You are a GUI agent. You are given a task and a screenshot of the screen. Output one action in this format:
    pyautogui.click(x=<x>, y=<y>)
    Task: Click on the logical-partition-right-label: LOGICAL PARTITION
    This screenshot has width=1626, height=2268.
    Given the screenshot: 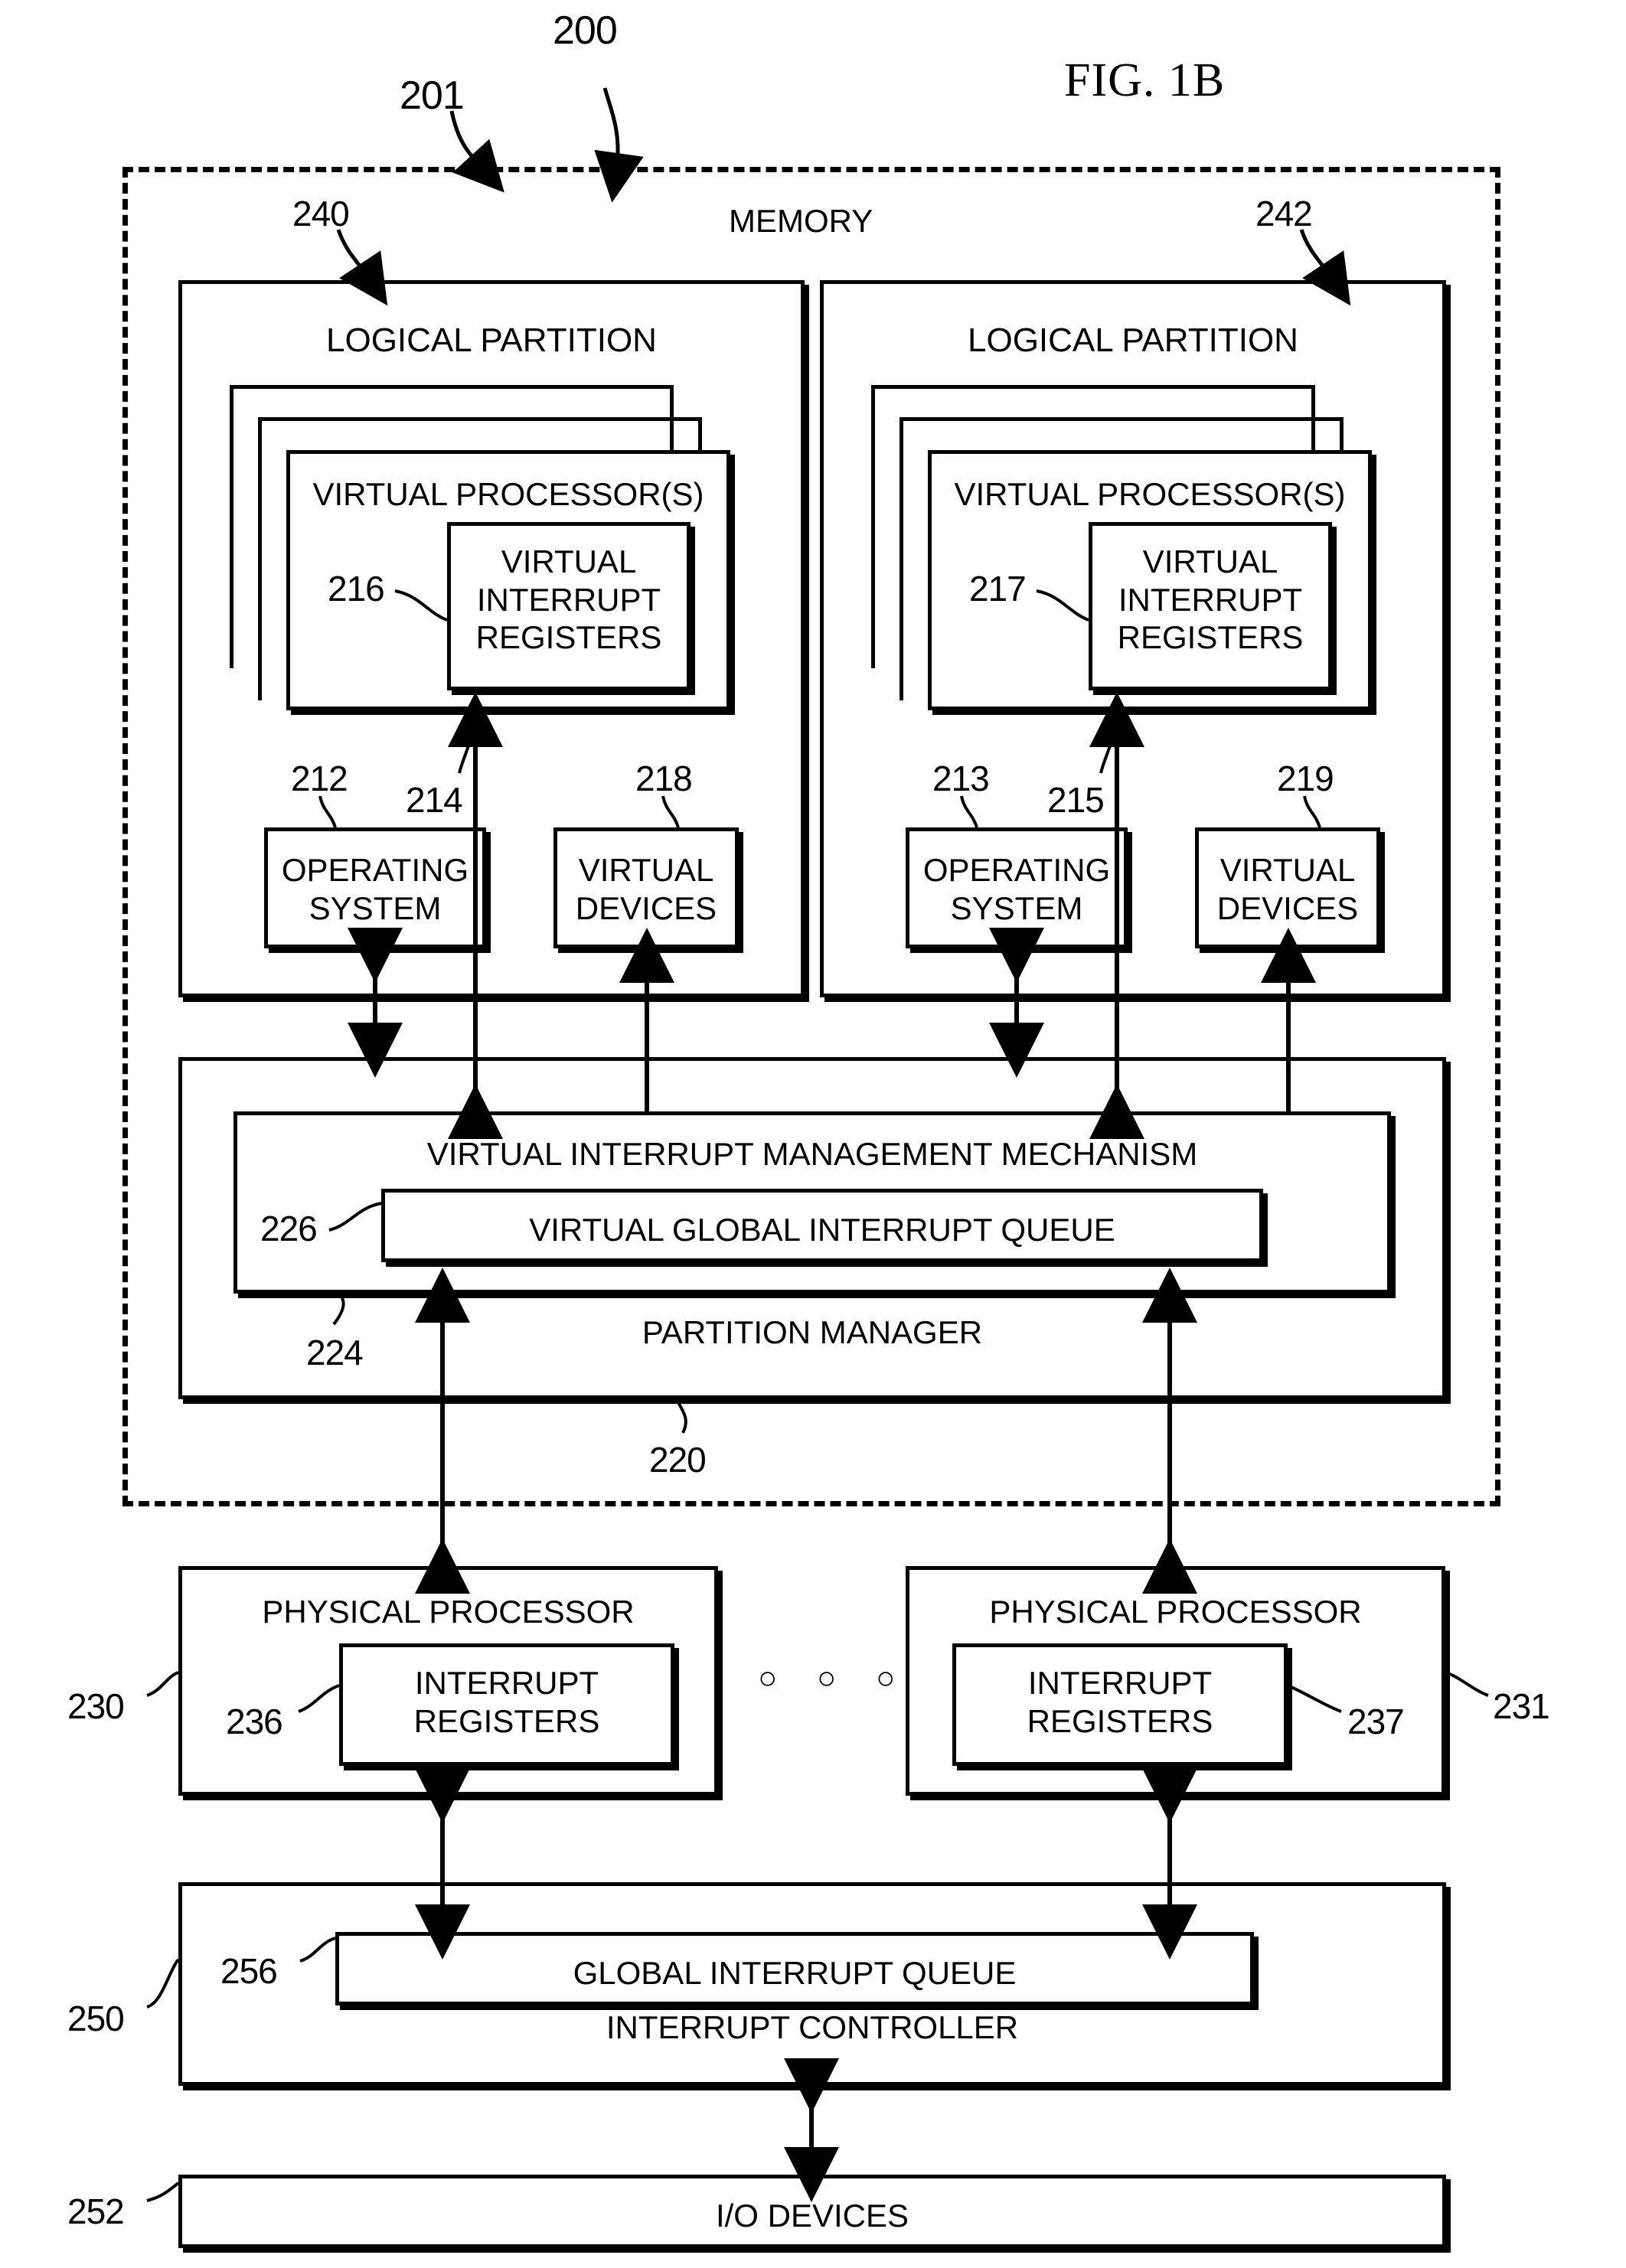 What is the action you would take?
    pyautogui.click(x=1133, y=340)
    